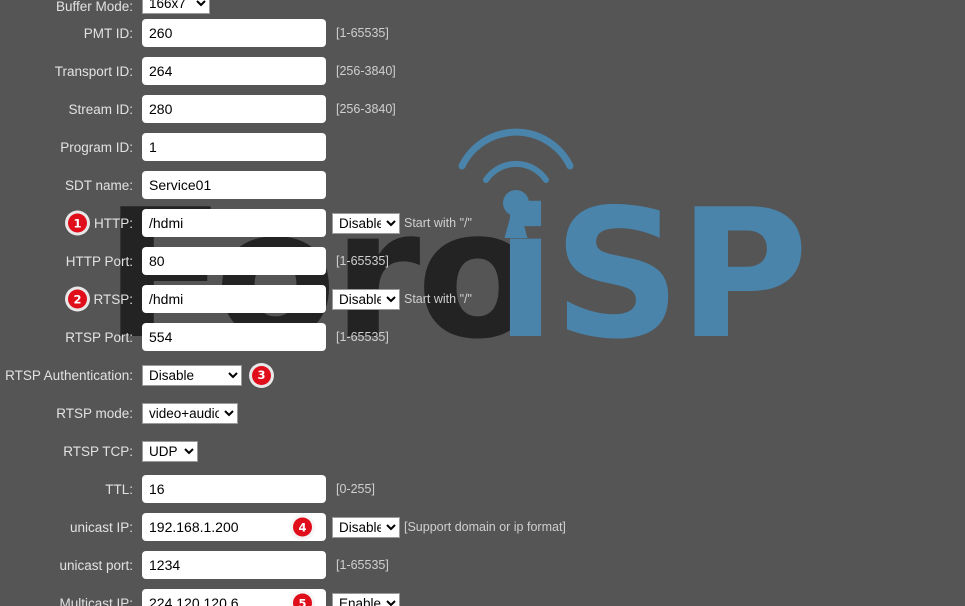 This screenshot has height=606, width=965. What do you see at coordinates (108, 33) in the screenshot?
I see `label-pmt-id: PMT ID:` at bounding box center [108, 33].